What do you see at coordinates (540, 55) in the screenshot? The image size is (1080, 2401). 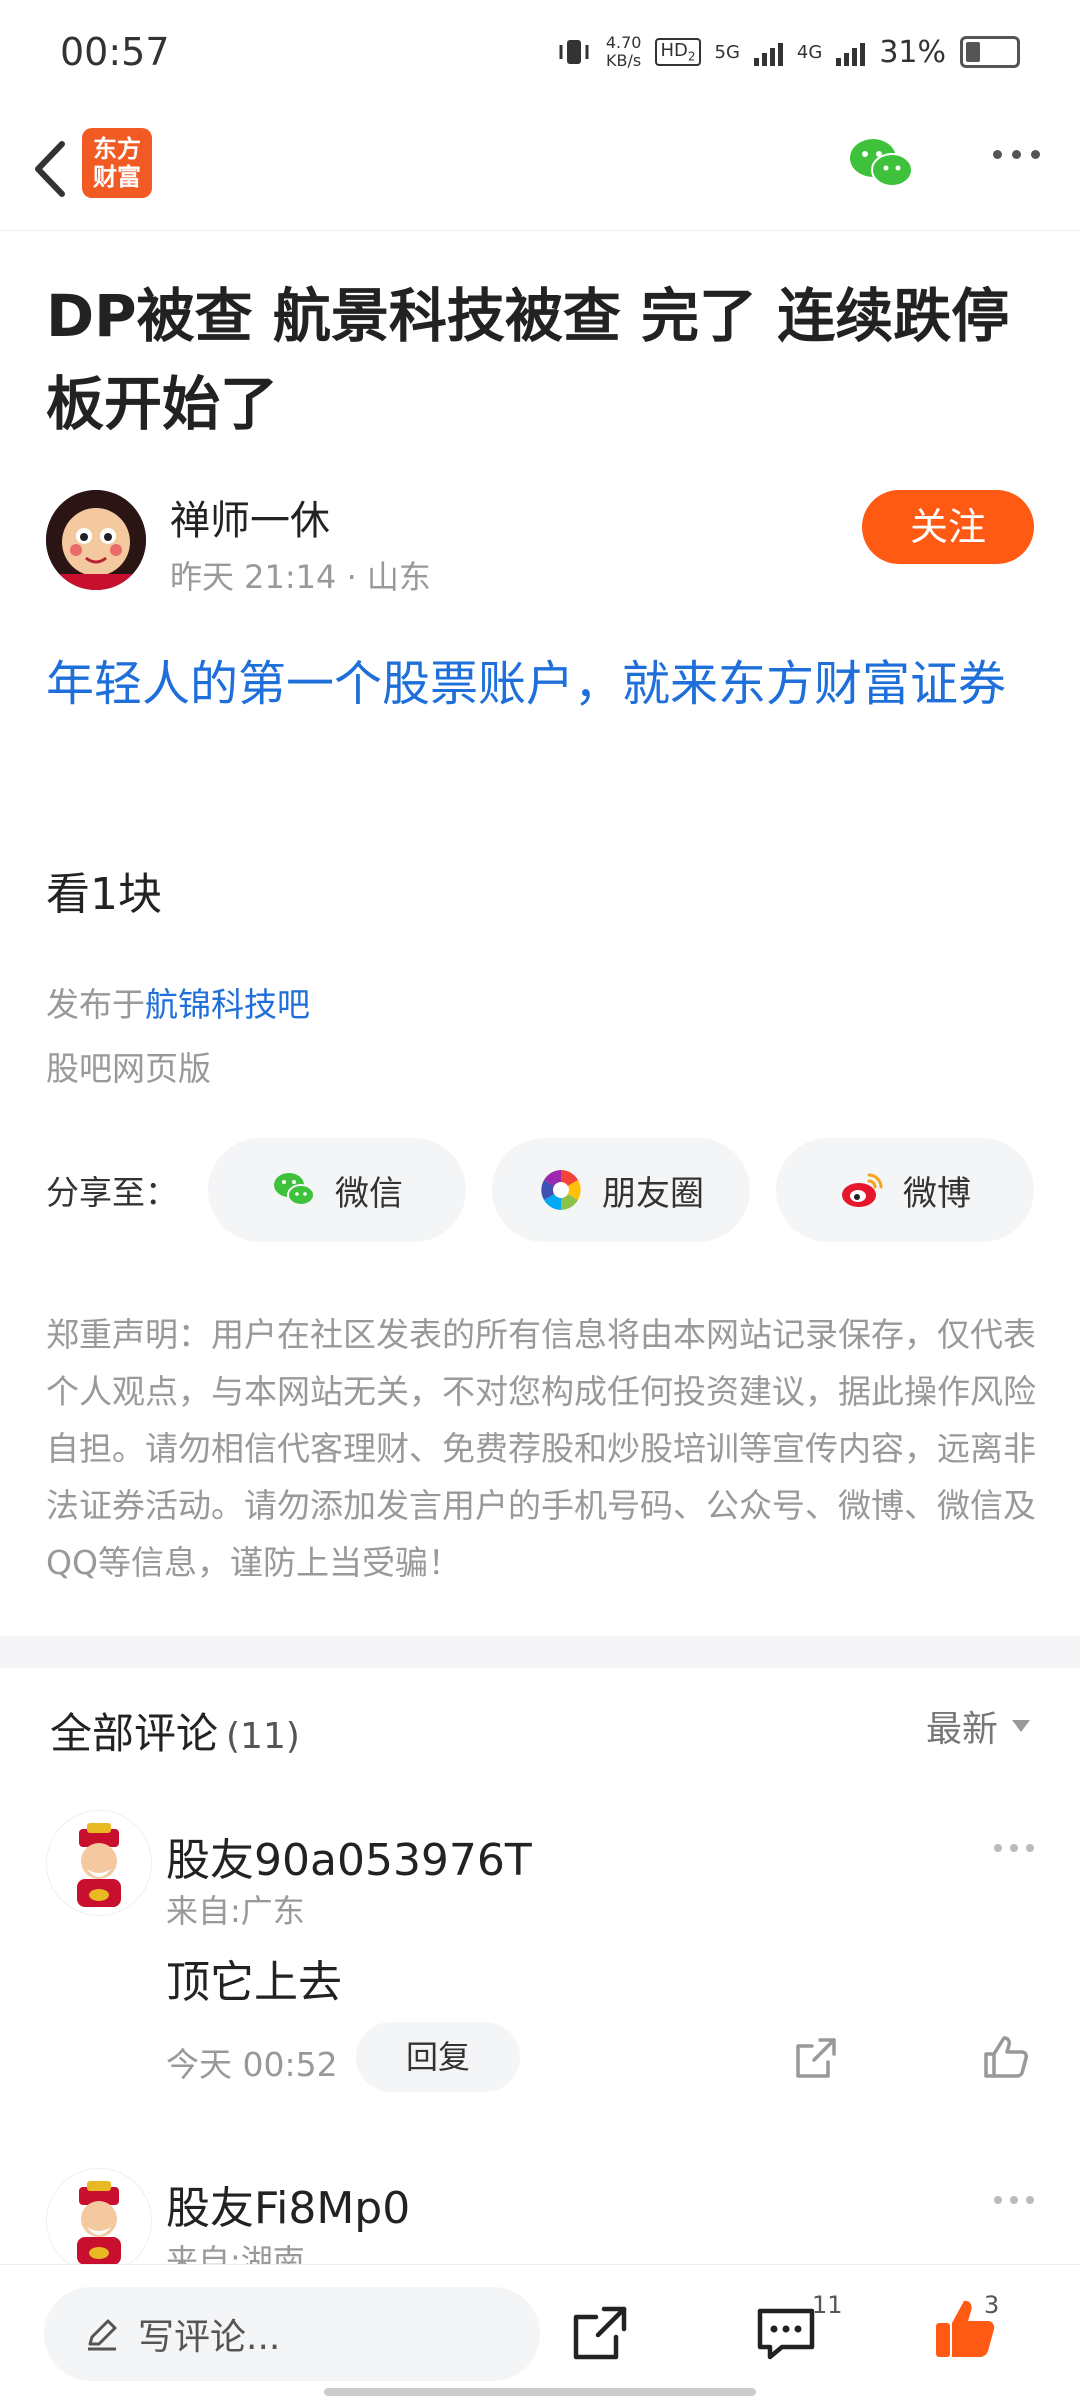 I see `status-bar: 00:57 4.70 KB/s HD2 5G 4G 31%` at bounding box center [540, 55].